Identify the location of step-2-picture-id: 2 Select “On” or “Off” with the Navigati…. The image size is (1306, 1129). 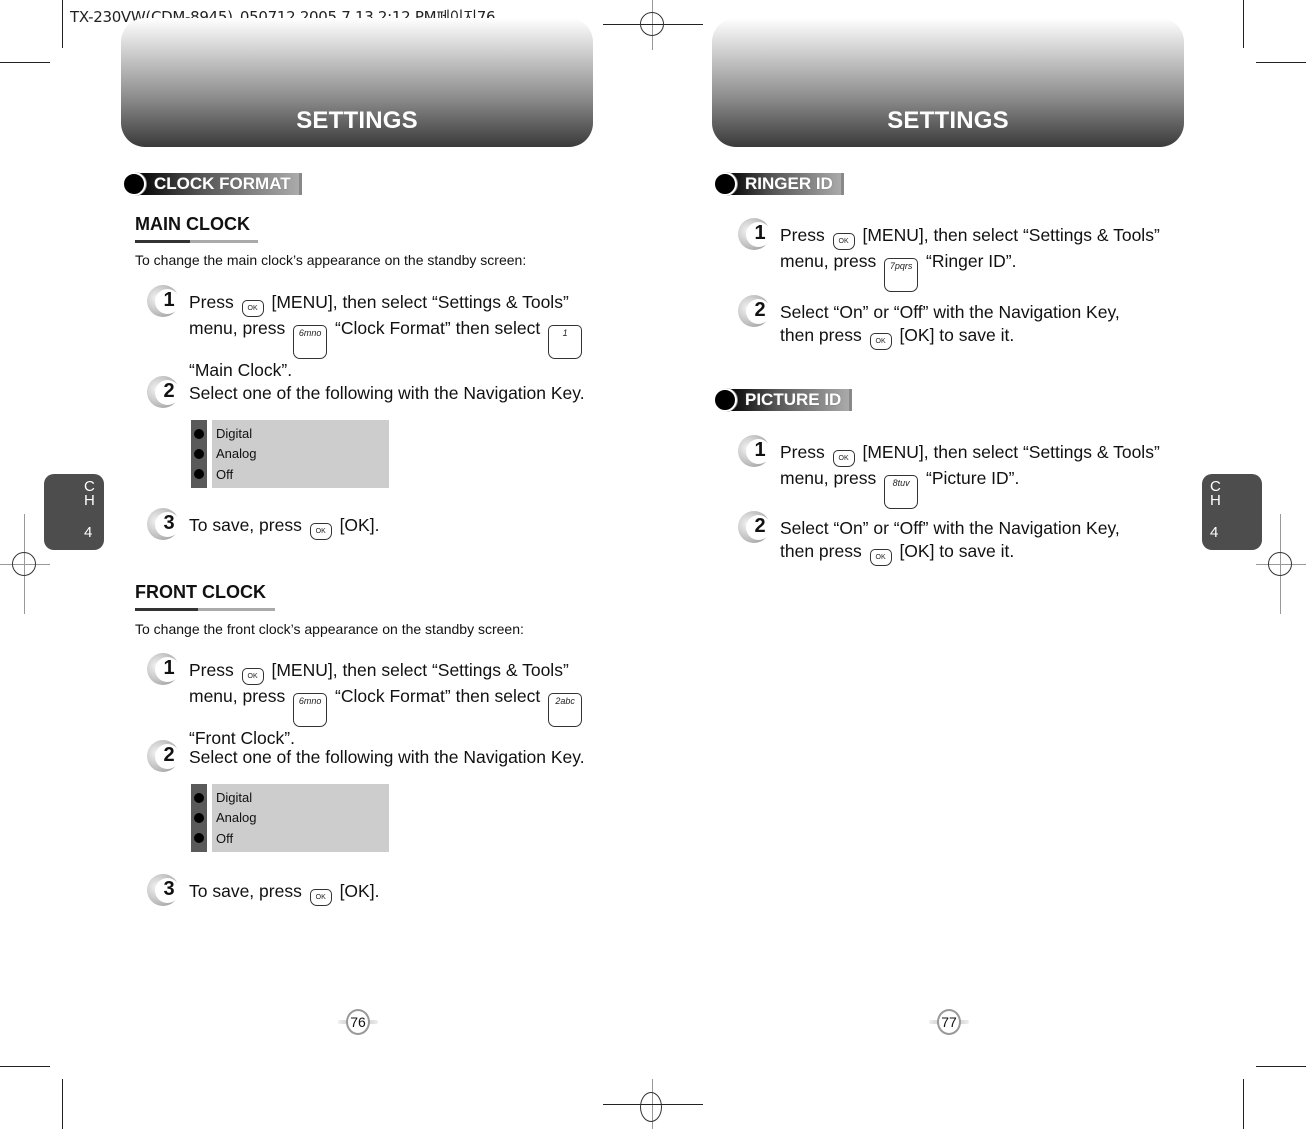
(948, 538).